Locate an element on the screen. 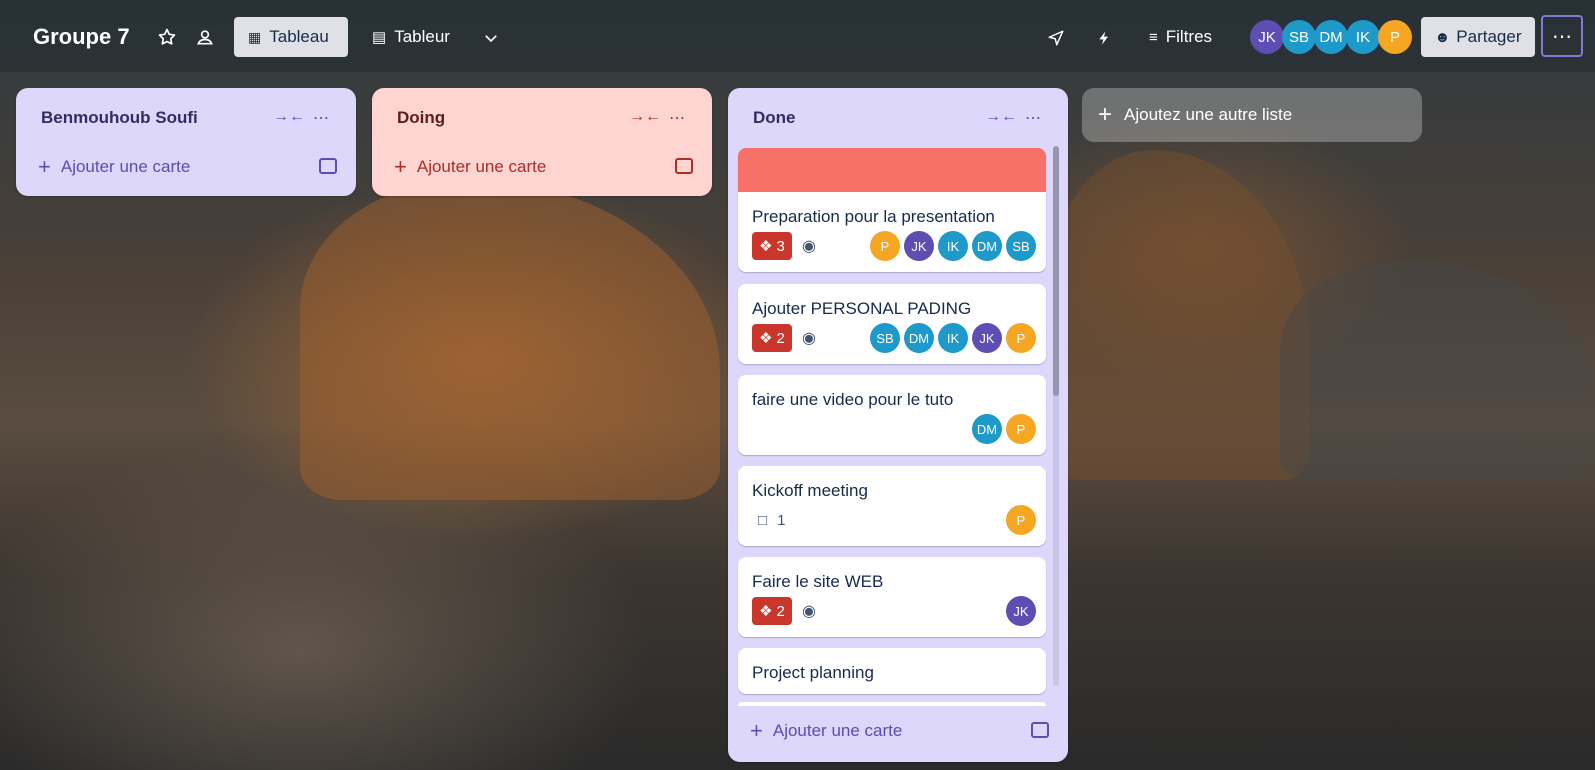 This screenshot has height=770, width=1595. view-tab-board: ▦ Tableau is located at coordinates (291, 37).